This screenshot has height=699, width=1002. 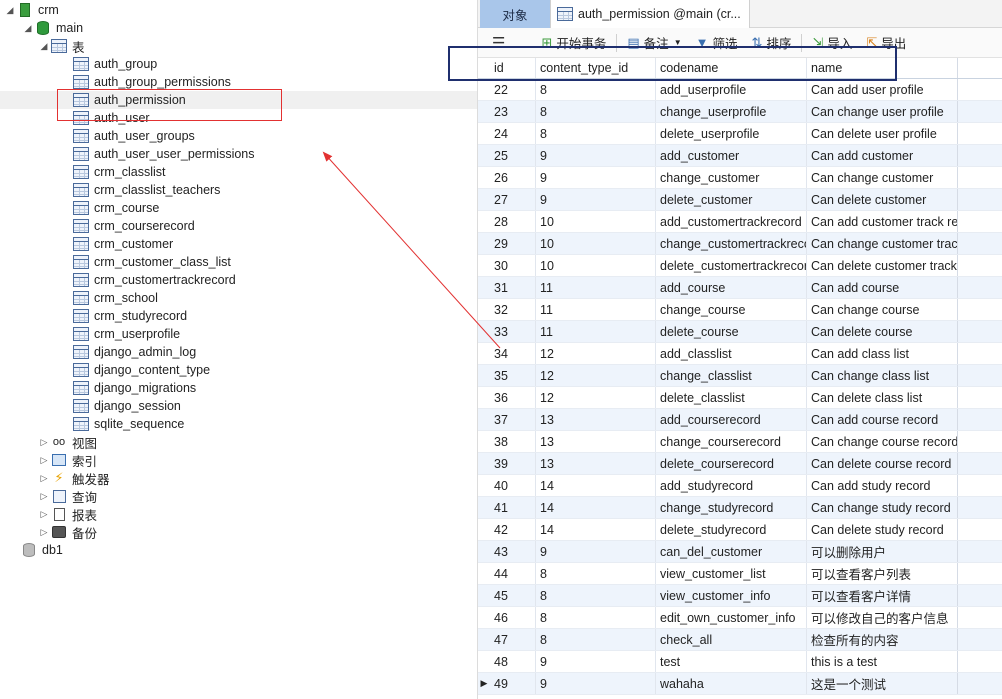 I want to click on tree-table-item: crm_classlist, so click(x=238, y=172).